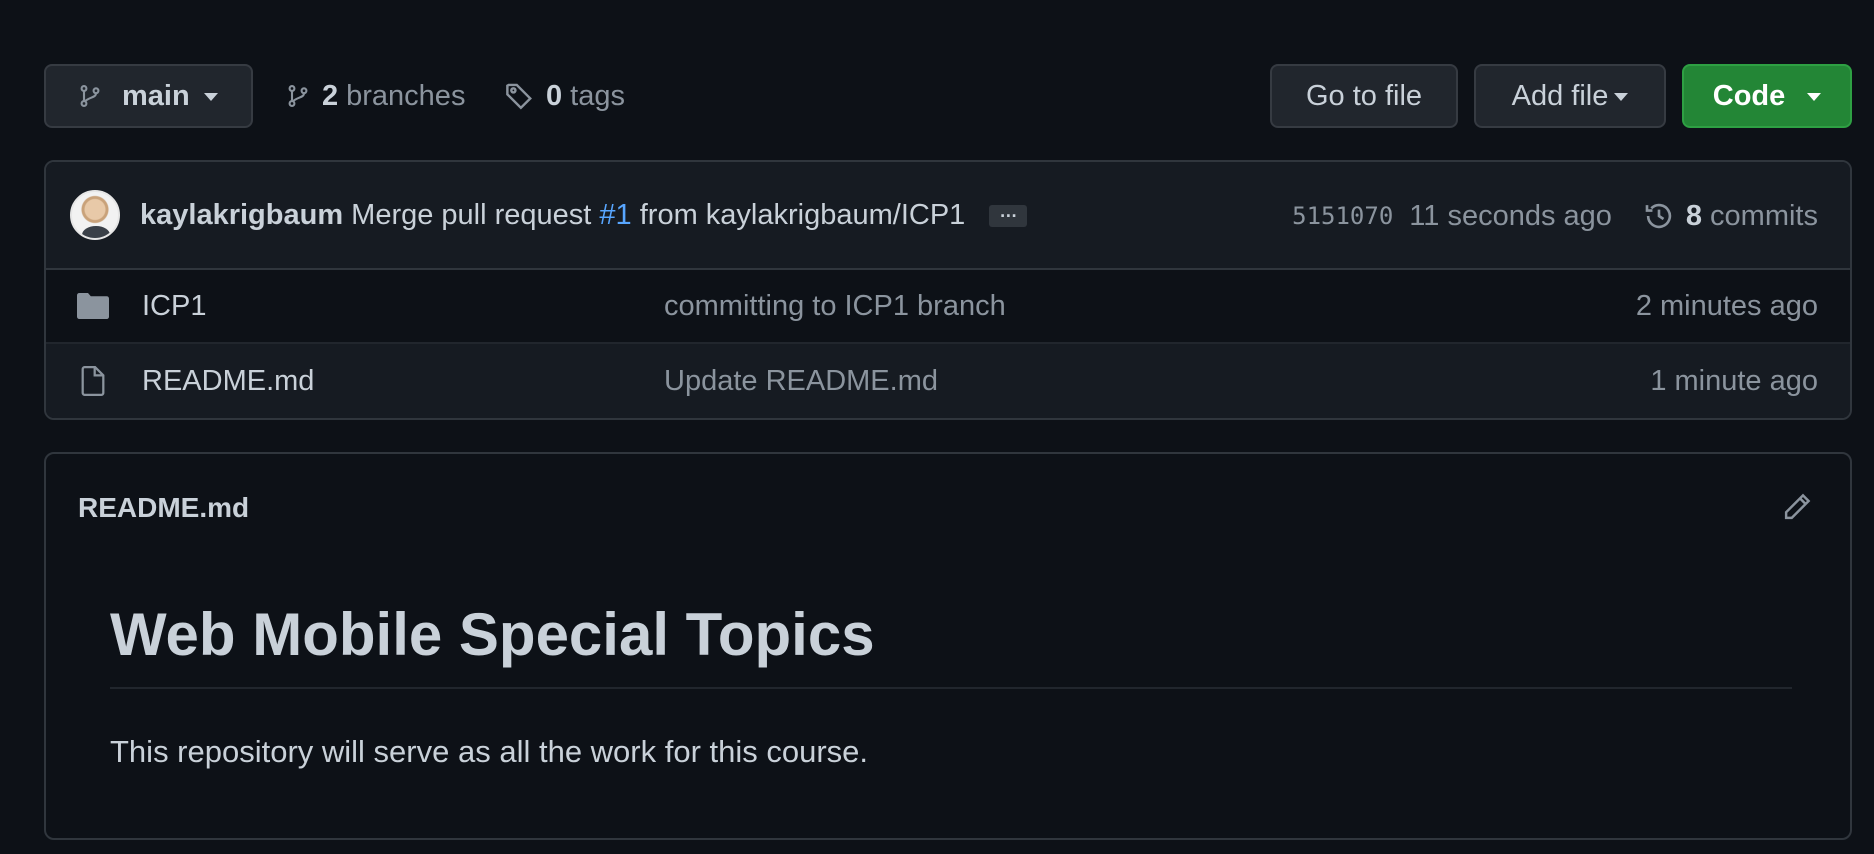  What do you see at coordinates (228, 381) in the screenshot?
I see `file-name-link: README.md` at bounding box center [228, 381].